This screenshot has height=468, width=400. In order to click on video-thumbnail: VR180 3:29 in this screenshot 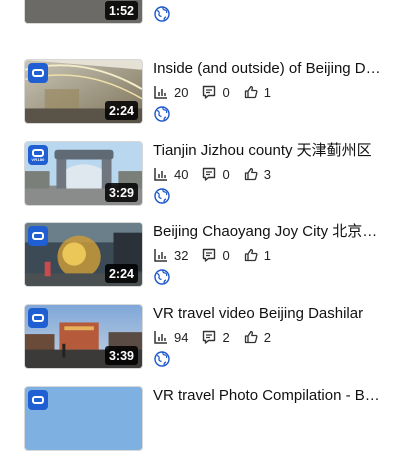, I will do `click(83, 173)`.